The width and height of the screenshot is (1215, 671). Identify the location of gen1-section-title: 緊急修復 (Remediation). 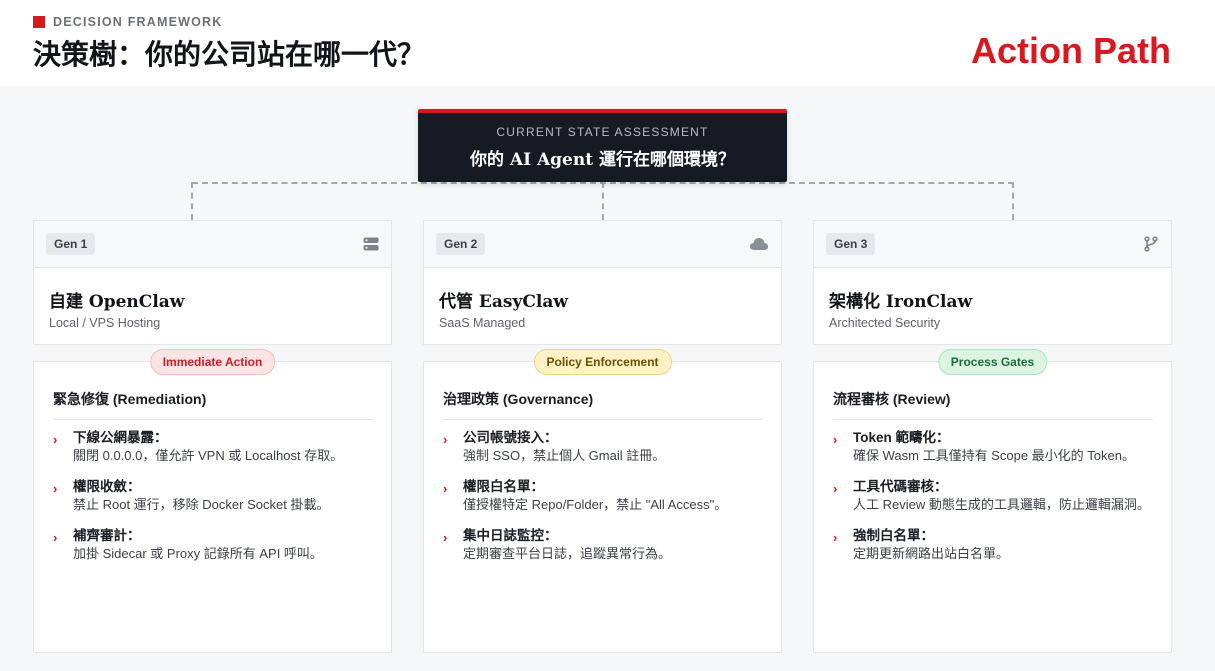
(213, 404).